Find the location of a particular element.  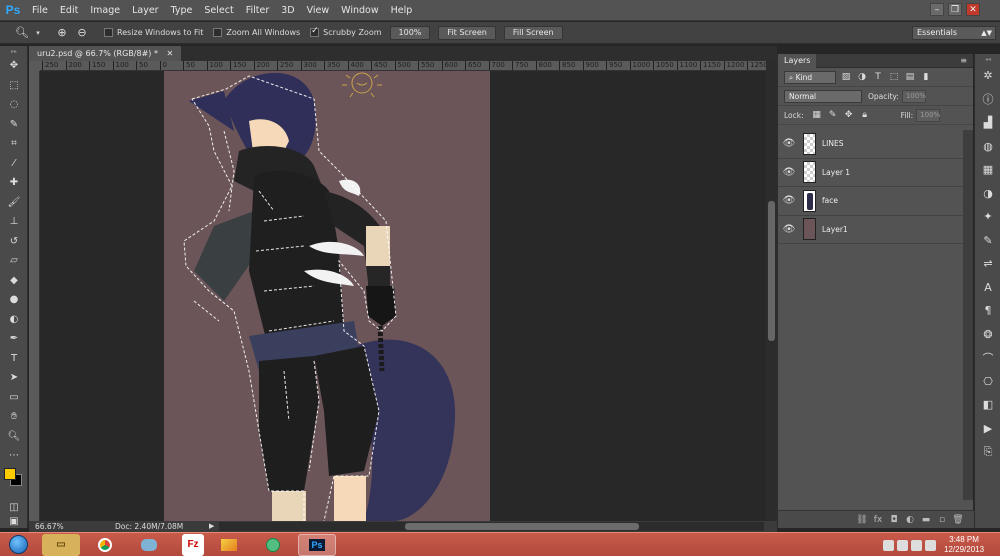

path-selection-tool-icon: ➤ is located at coordinates (14, 378).